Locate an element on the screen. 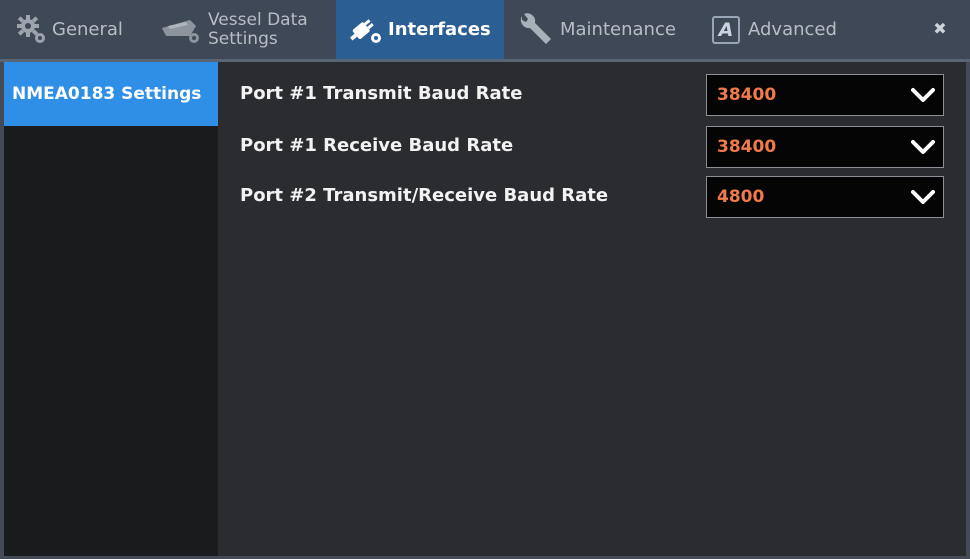 This screenshot has height=559, width=970. tab-maintenance: Maintenance is located at coordinates (605, 29).